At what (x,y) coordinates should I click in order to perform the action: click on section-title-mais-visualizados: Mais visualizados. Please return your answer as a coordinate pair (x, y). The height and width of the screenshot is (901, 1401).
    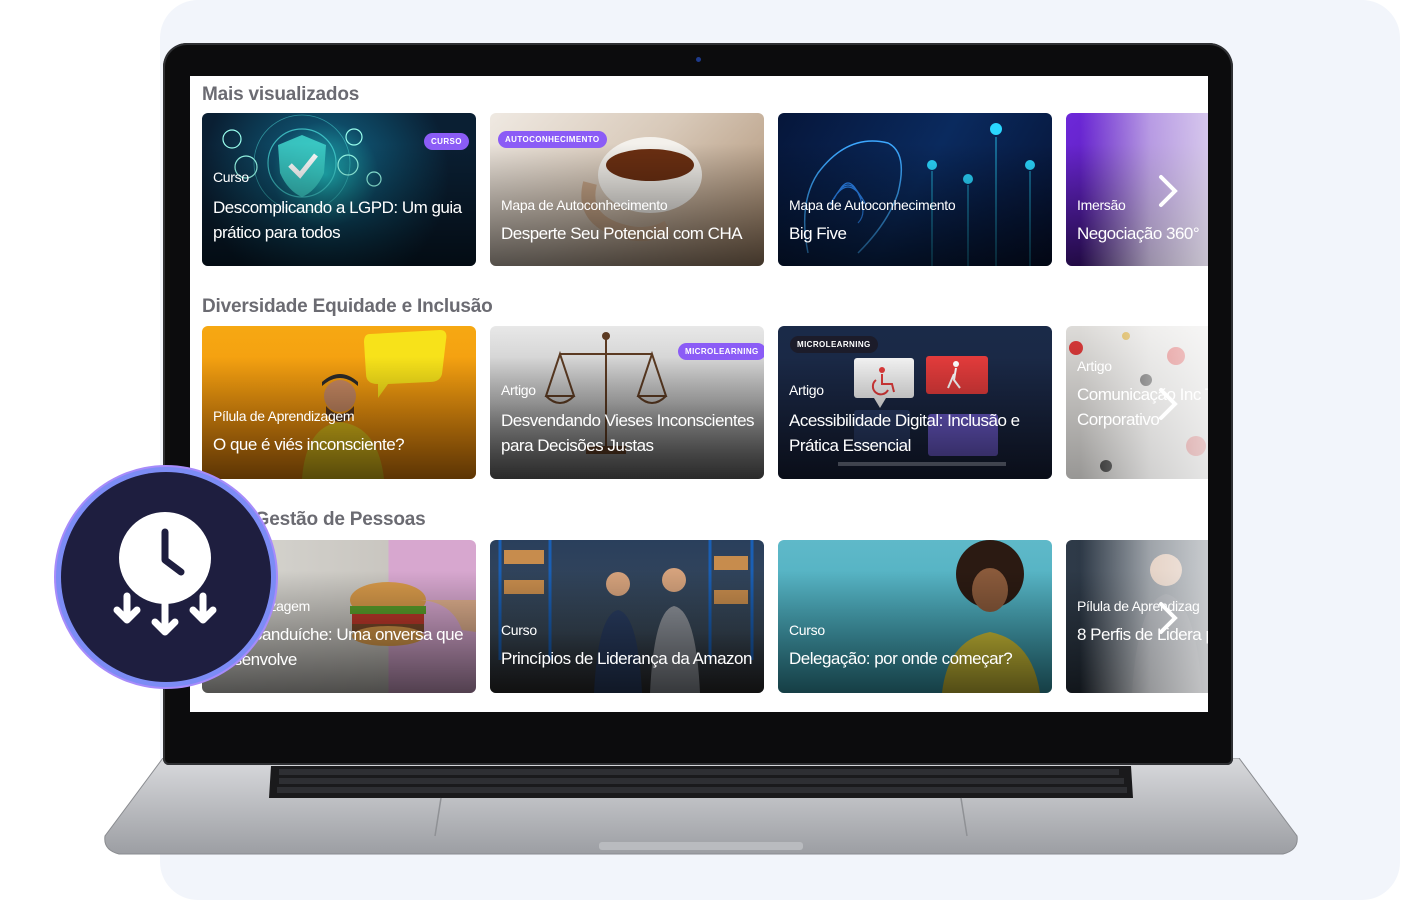
    Looking at the image, I should click on (281, 94).